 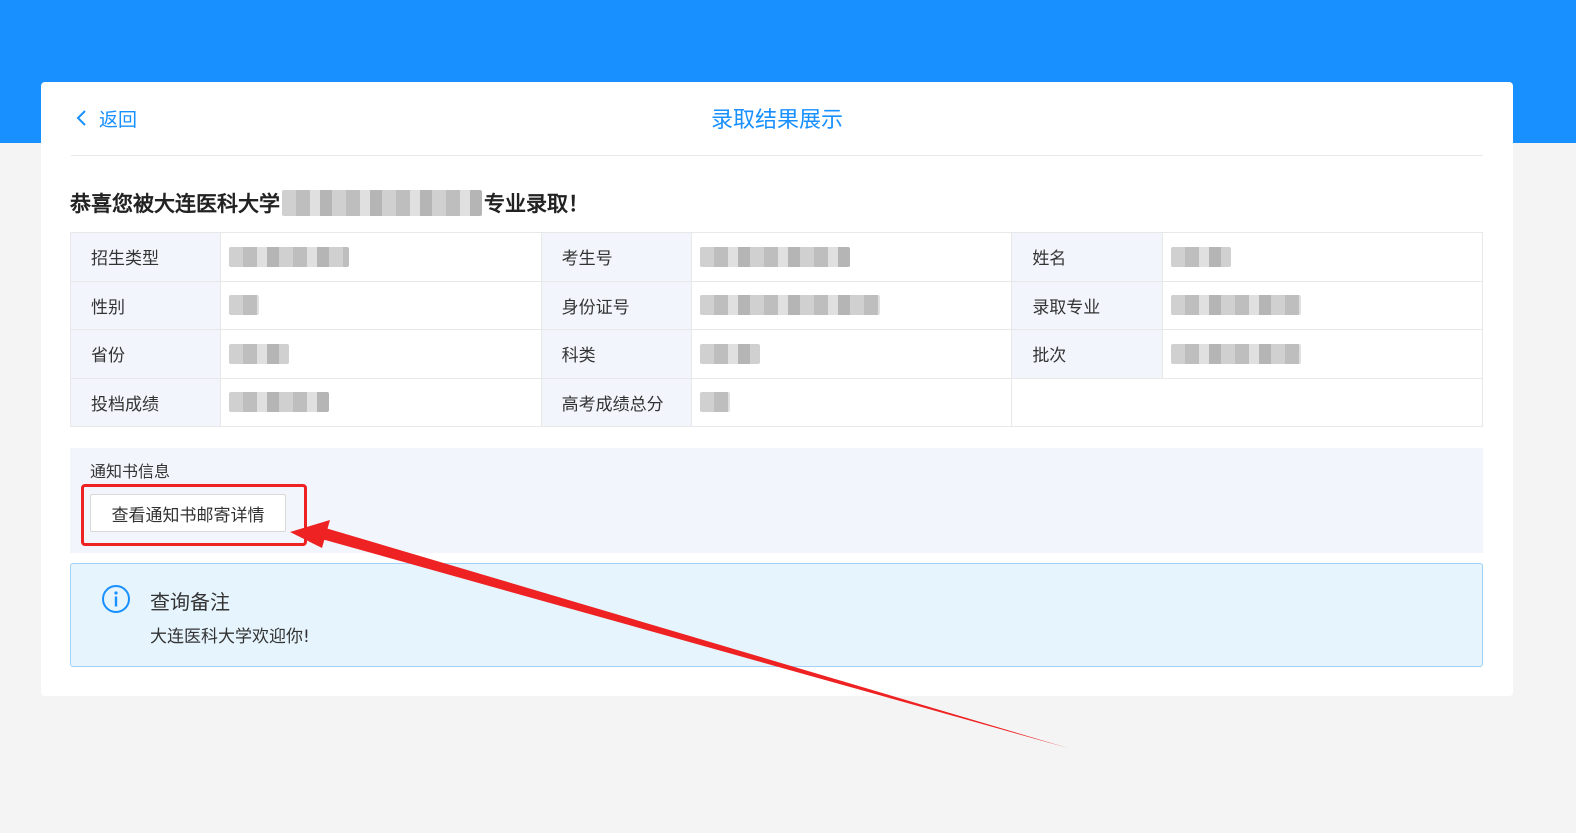 I want to click on query-remark-alert: 查询备注 大连医科大学欢迎你!, so click(x=776, y=615).